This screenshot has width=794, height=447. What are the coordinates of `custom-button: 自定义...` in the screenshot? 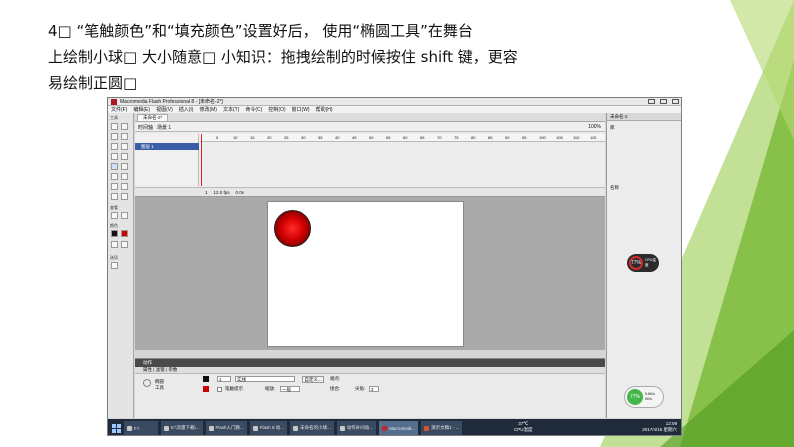 It's located at (313, 379).